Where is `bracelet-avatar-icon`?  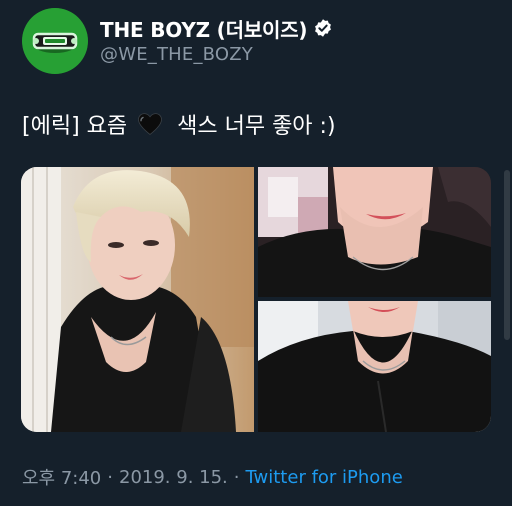
bracelet-avatar-icon is located at coordinates (55, 41).